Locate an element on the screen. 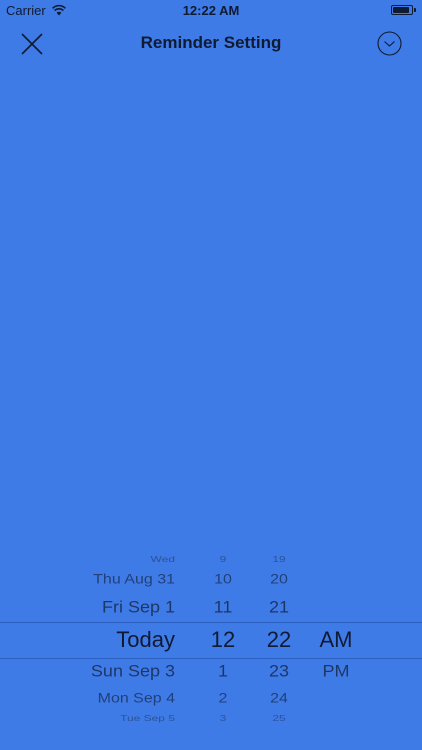 This screenshot has width=422, height=750. page-title: Reminder Setting is located at coordinates (211, 42).